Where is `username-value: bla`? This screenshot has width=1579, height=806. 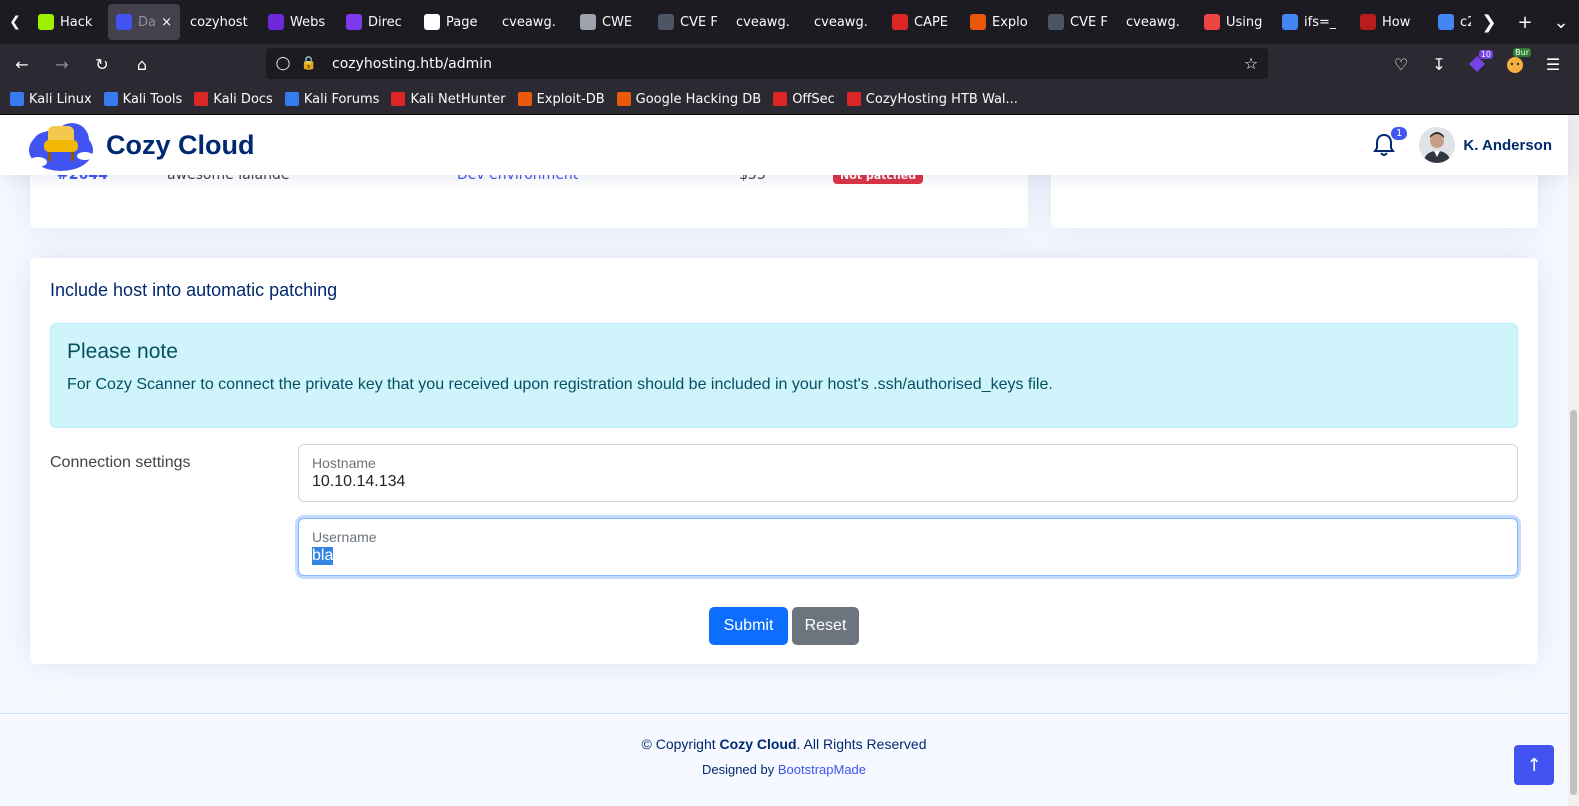
username-value: bla is located at coordinates (323, 556).